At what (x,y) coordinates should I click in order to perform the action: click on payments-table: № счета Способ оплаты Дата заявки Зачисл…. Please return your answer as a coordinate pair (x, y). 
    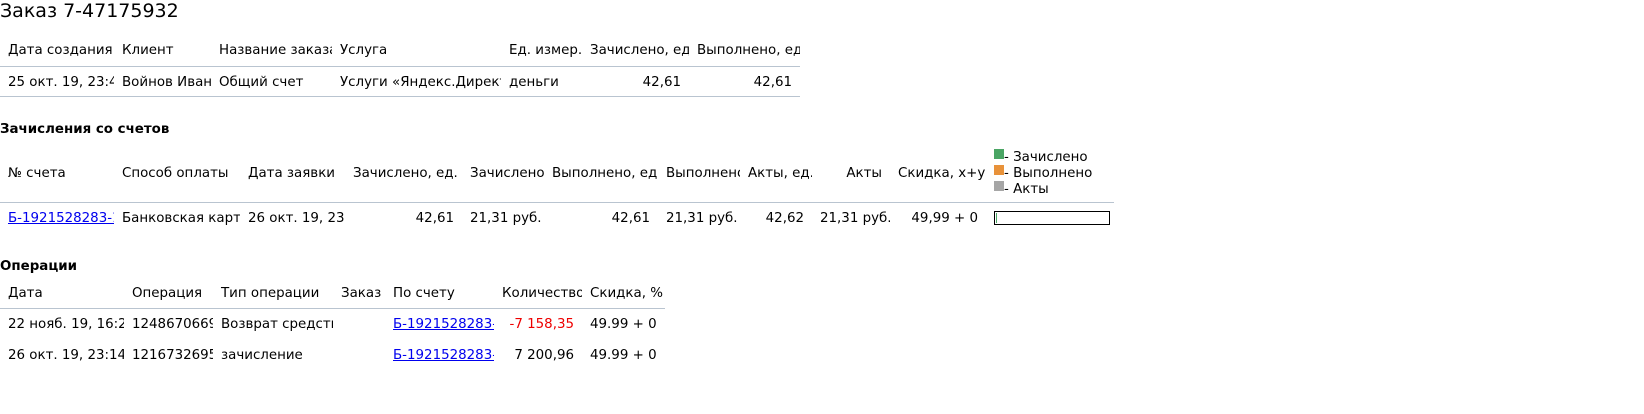
    Looking at the image, I should click on (557, 189).